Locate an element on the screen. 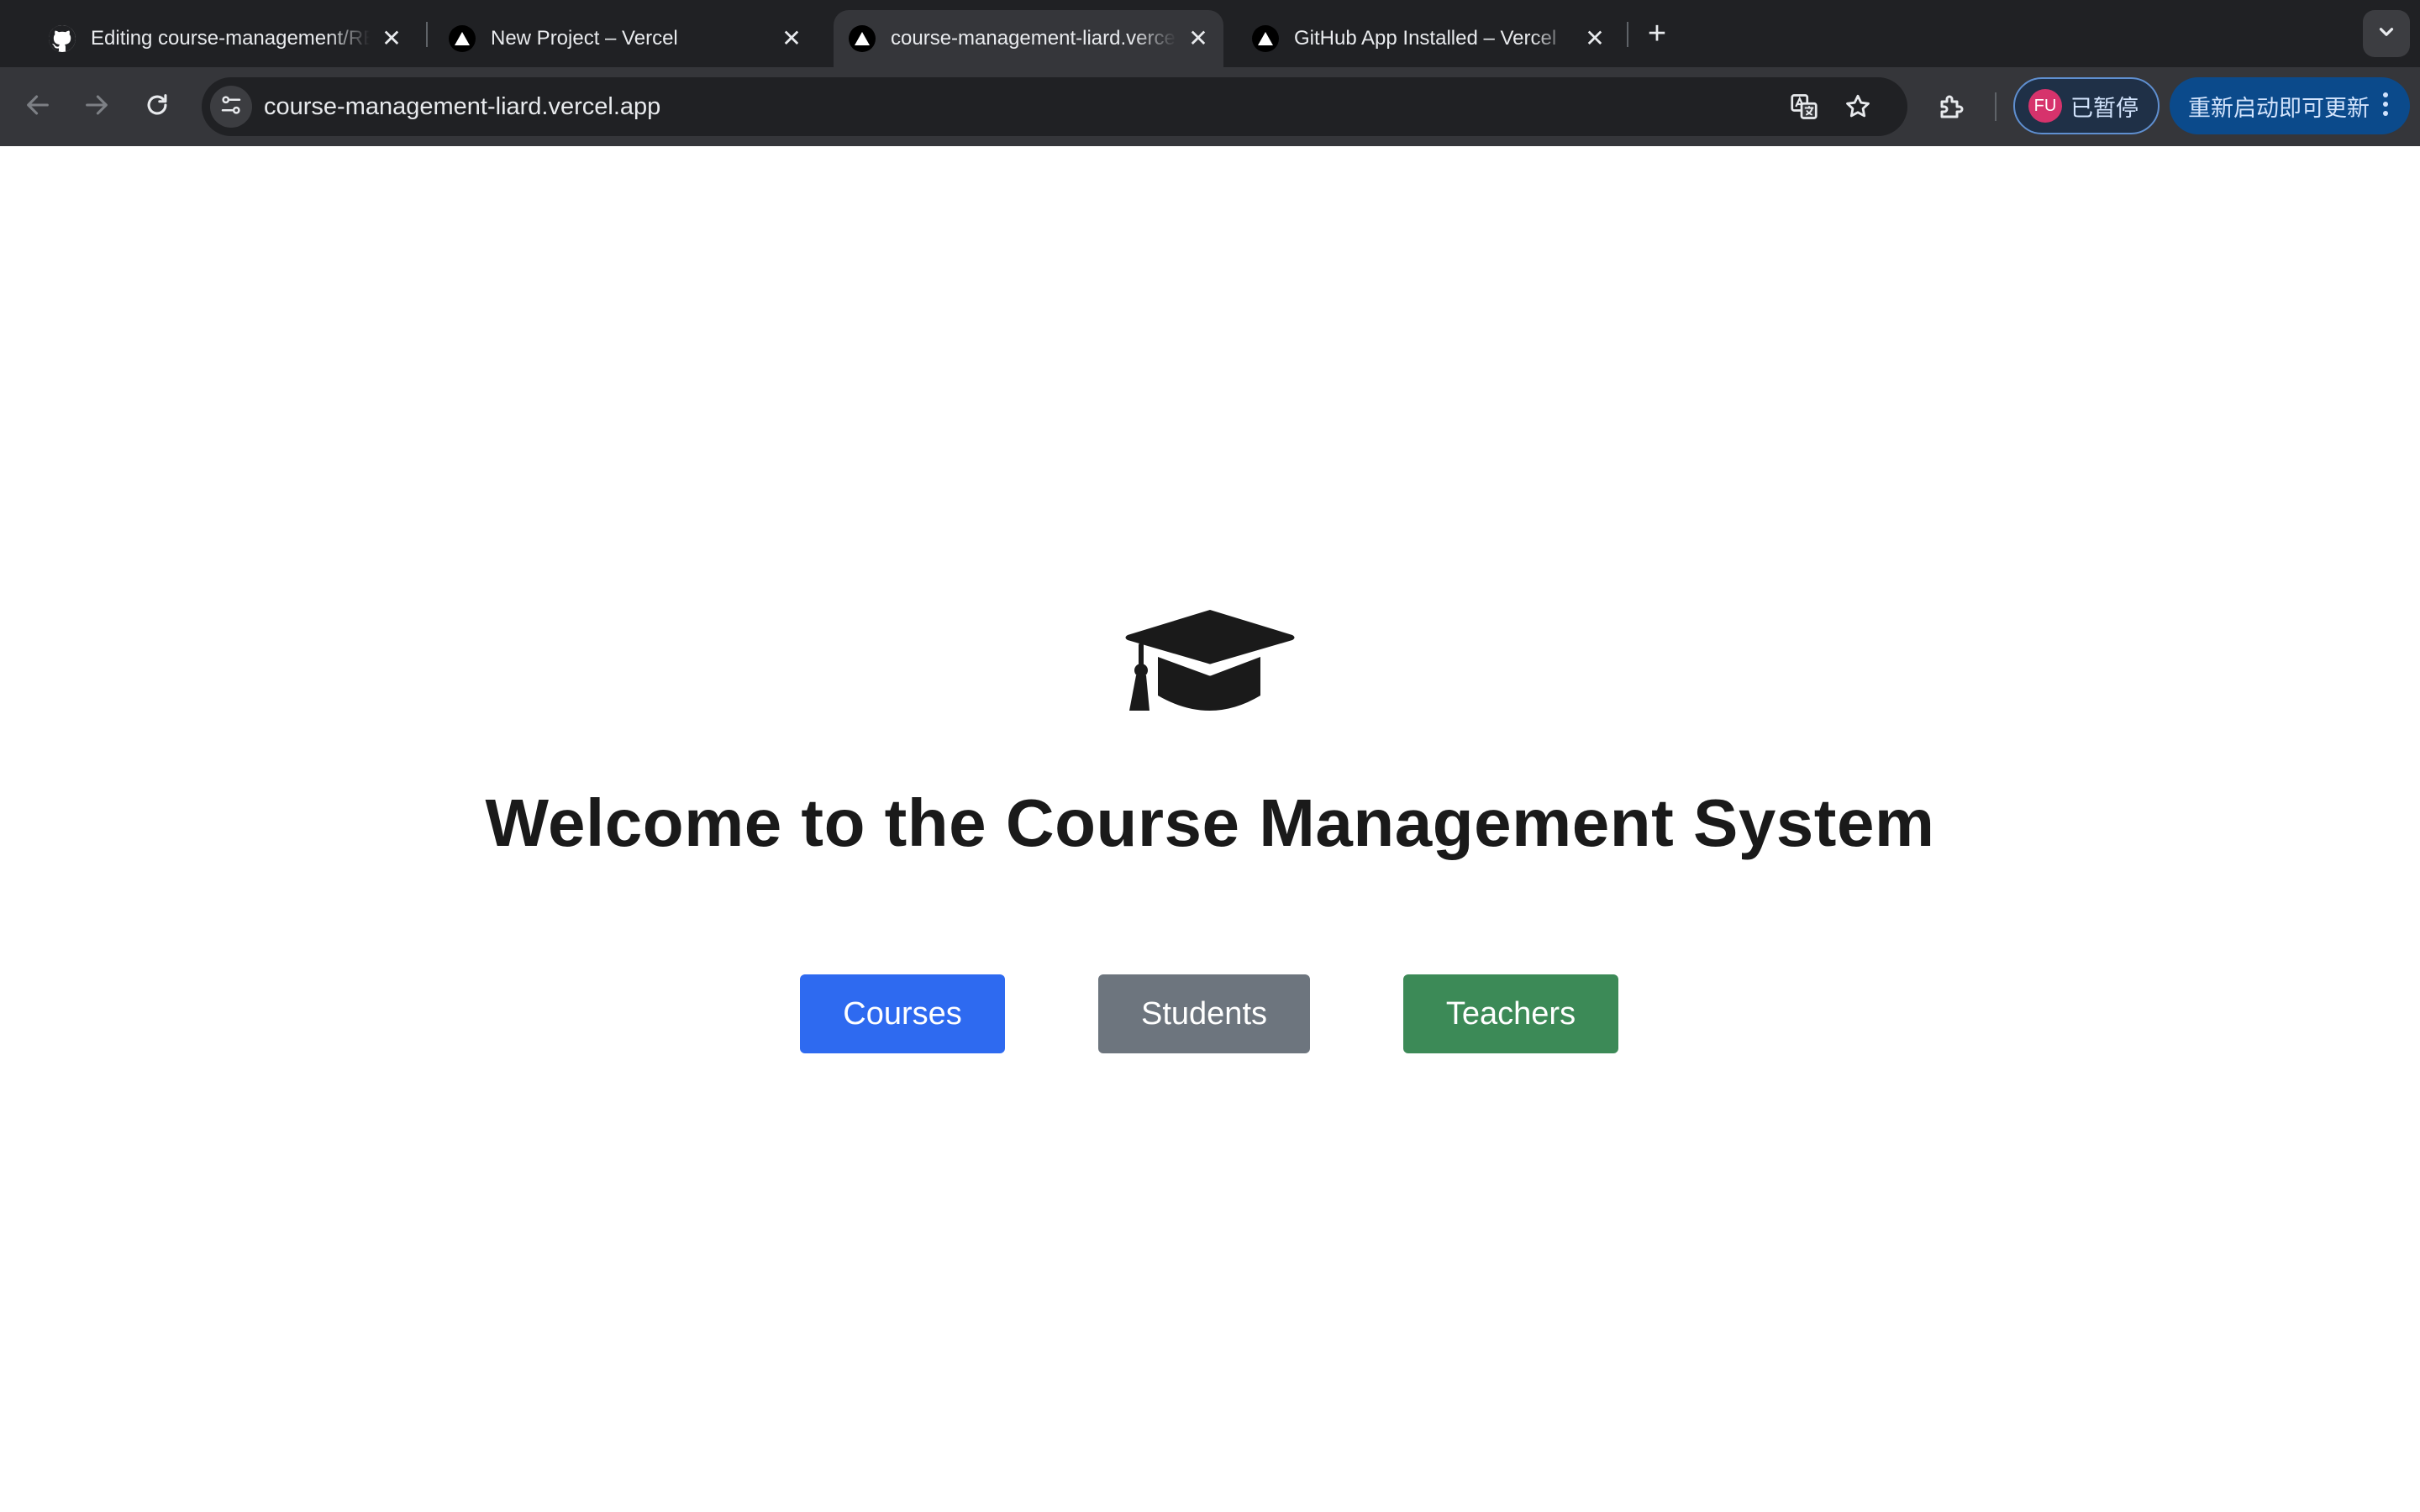  toolbar-separator is located at coordinates (1995, 106).